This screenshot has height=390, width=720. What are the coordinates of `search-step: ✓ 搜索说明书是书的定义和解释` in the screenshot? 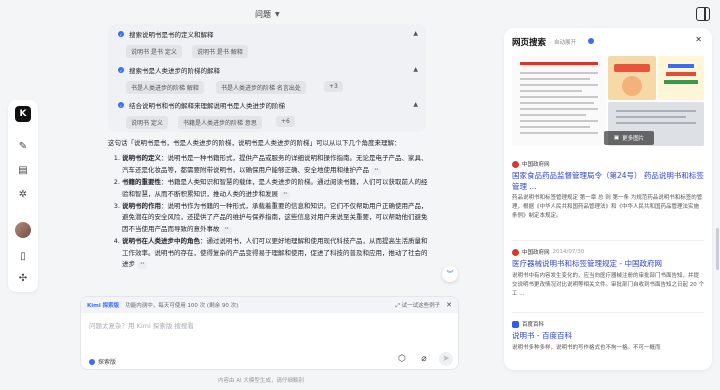 It's located at (166, 34).